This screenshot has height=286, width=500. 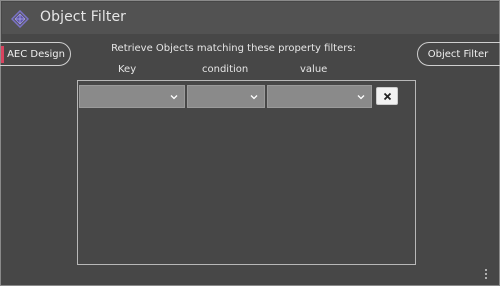 I want to click on diamond-logo-icon, so click(x=20, y=19).